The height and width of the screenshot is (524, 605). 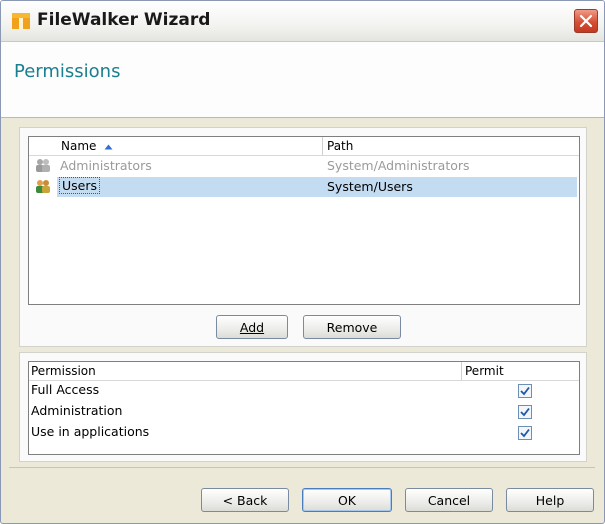 What do you see at coordinates (65, 389) in the screenshot?
I see `permission-label: Full Access` at bounding box center [65, 389].